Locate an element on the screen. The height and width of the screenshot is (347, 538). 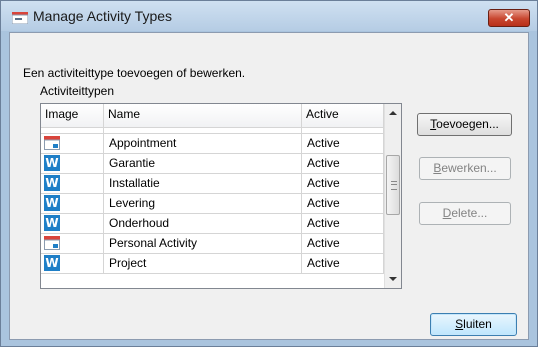
name-cell: Project is located at coordinates (203, 263).